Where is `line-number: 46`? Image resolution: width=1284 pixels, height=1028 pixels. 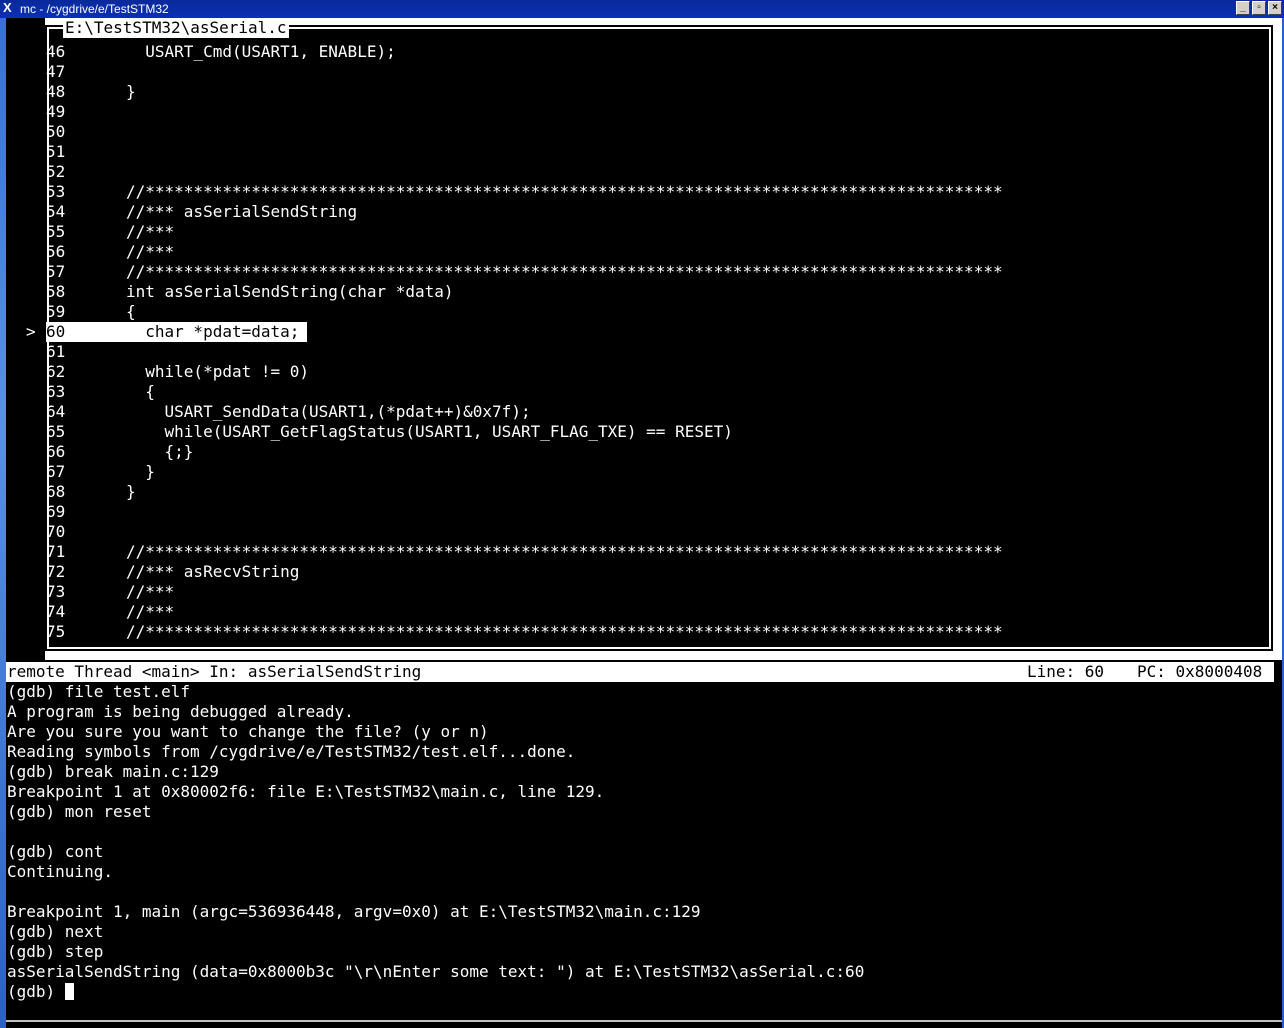
line-number: 46 is located at coordinates (56, 51).